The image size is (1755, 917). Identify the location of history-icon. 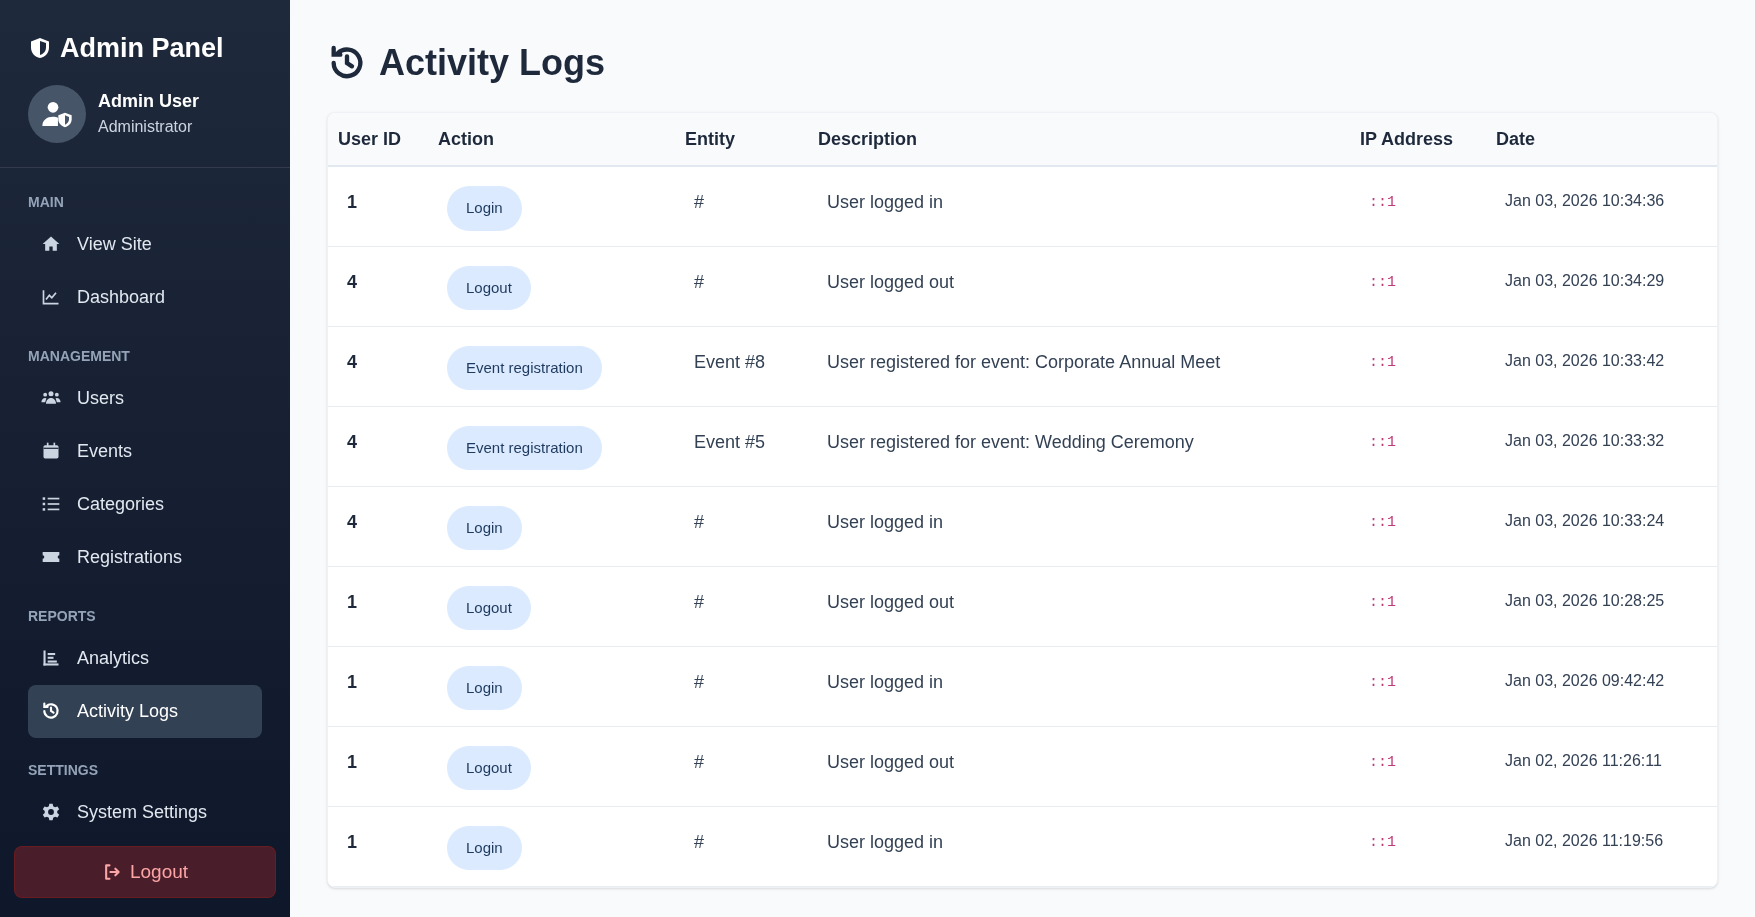
(51, 711).